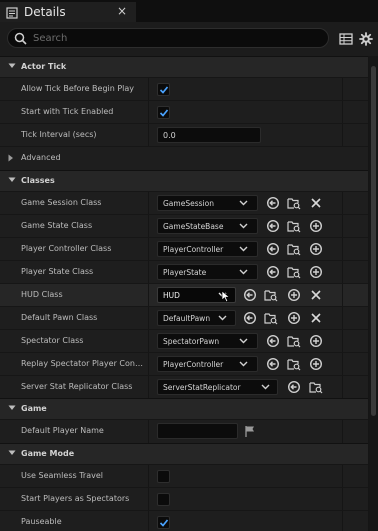  What do you see at coordinates (373, 241) in the screenshot?
I see `scrollbar-thumb` at bounding box center [373, 241].